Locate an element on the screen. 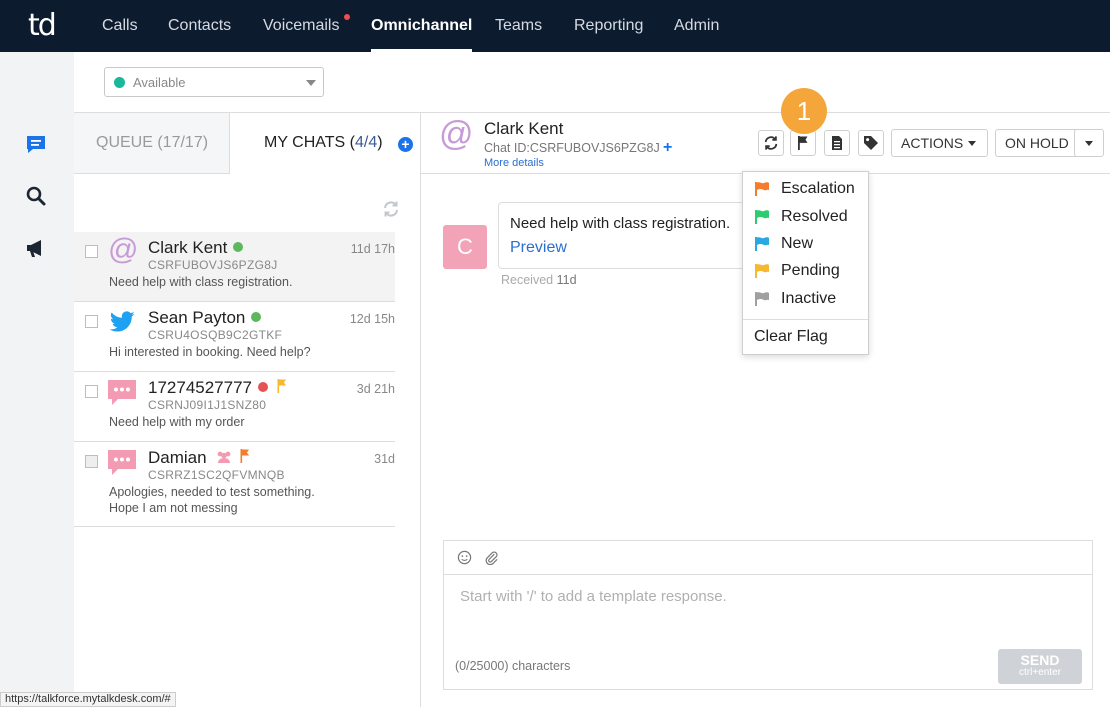 This screenshot has width=1110, height=707. composer-toolbar is located at coordinates (768, 558).